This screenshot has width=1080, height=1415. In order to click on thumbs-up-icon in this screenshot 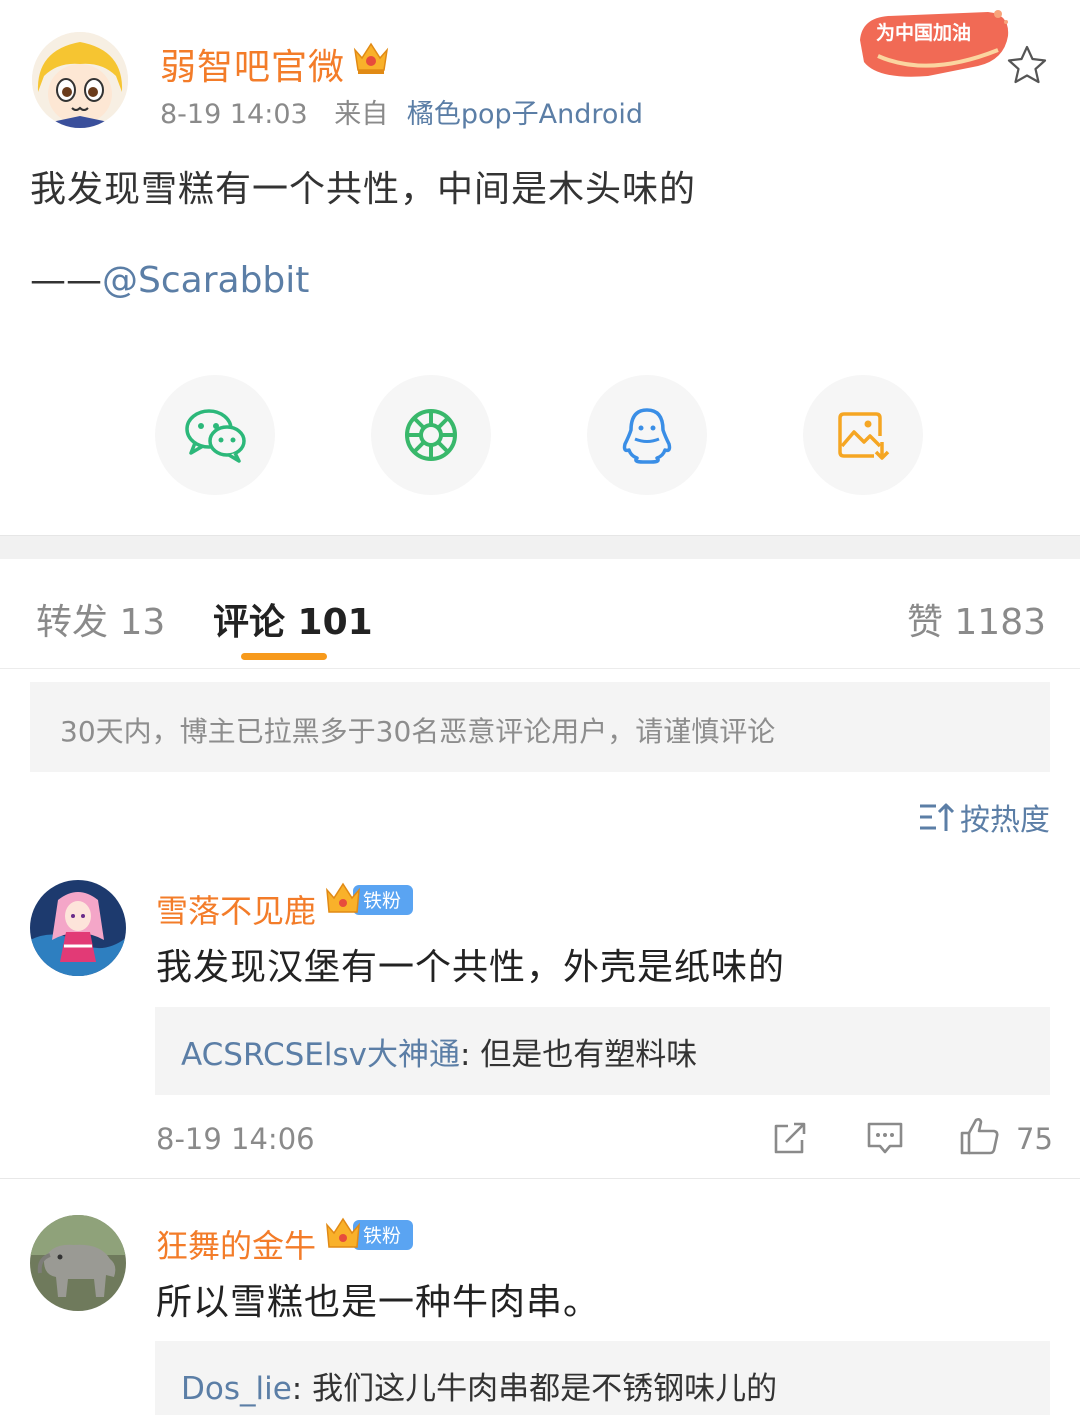, I will do `click(979, 1136)`.